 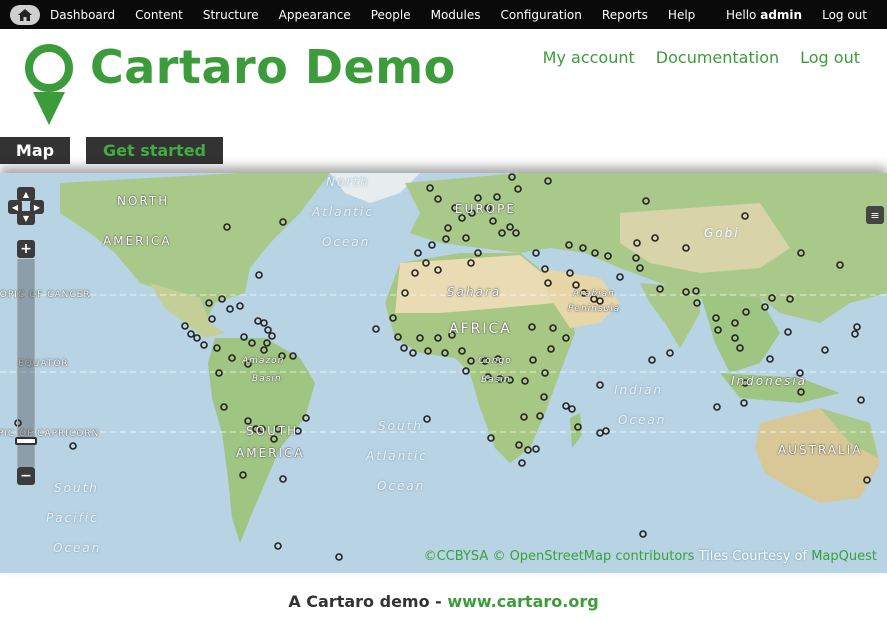 I want to click on zoom-in-button: +, so click(x=26, y=249).